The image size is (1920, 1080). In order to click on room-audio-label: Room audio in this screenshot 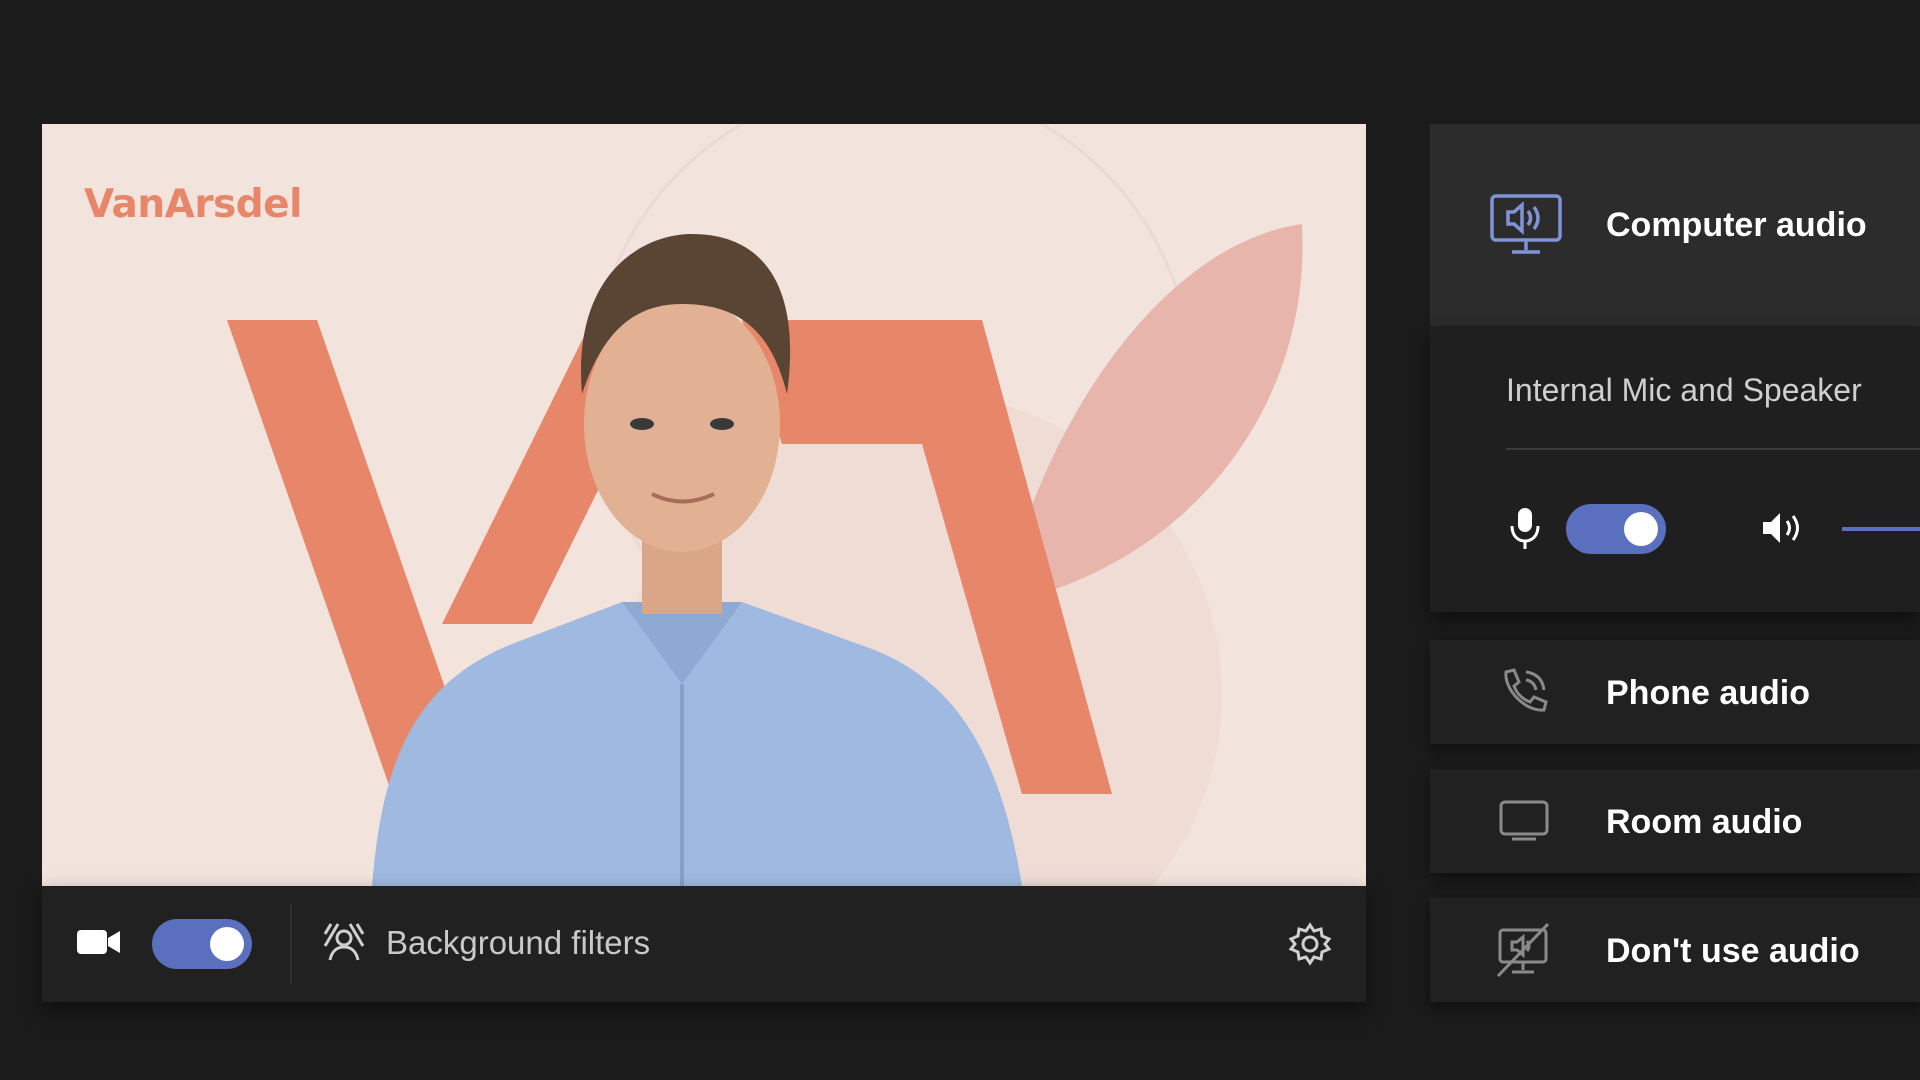, I will do `click(1704, 822)`.